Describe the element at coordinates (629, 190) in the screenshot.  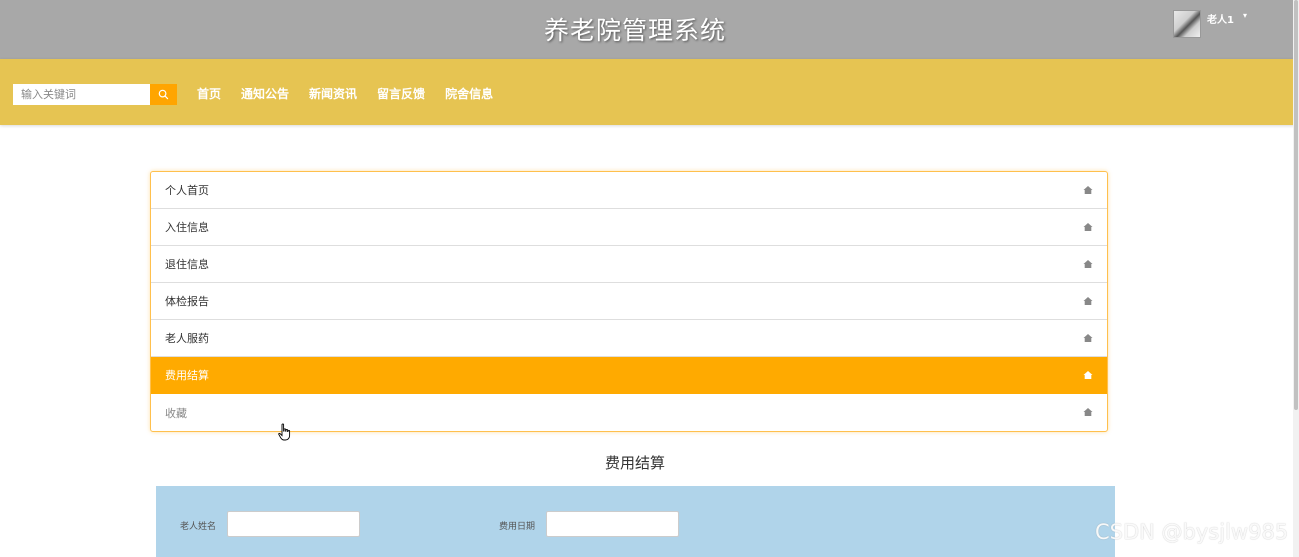
I see `menu-item-personal-home: 个人首页` at that location.